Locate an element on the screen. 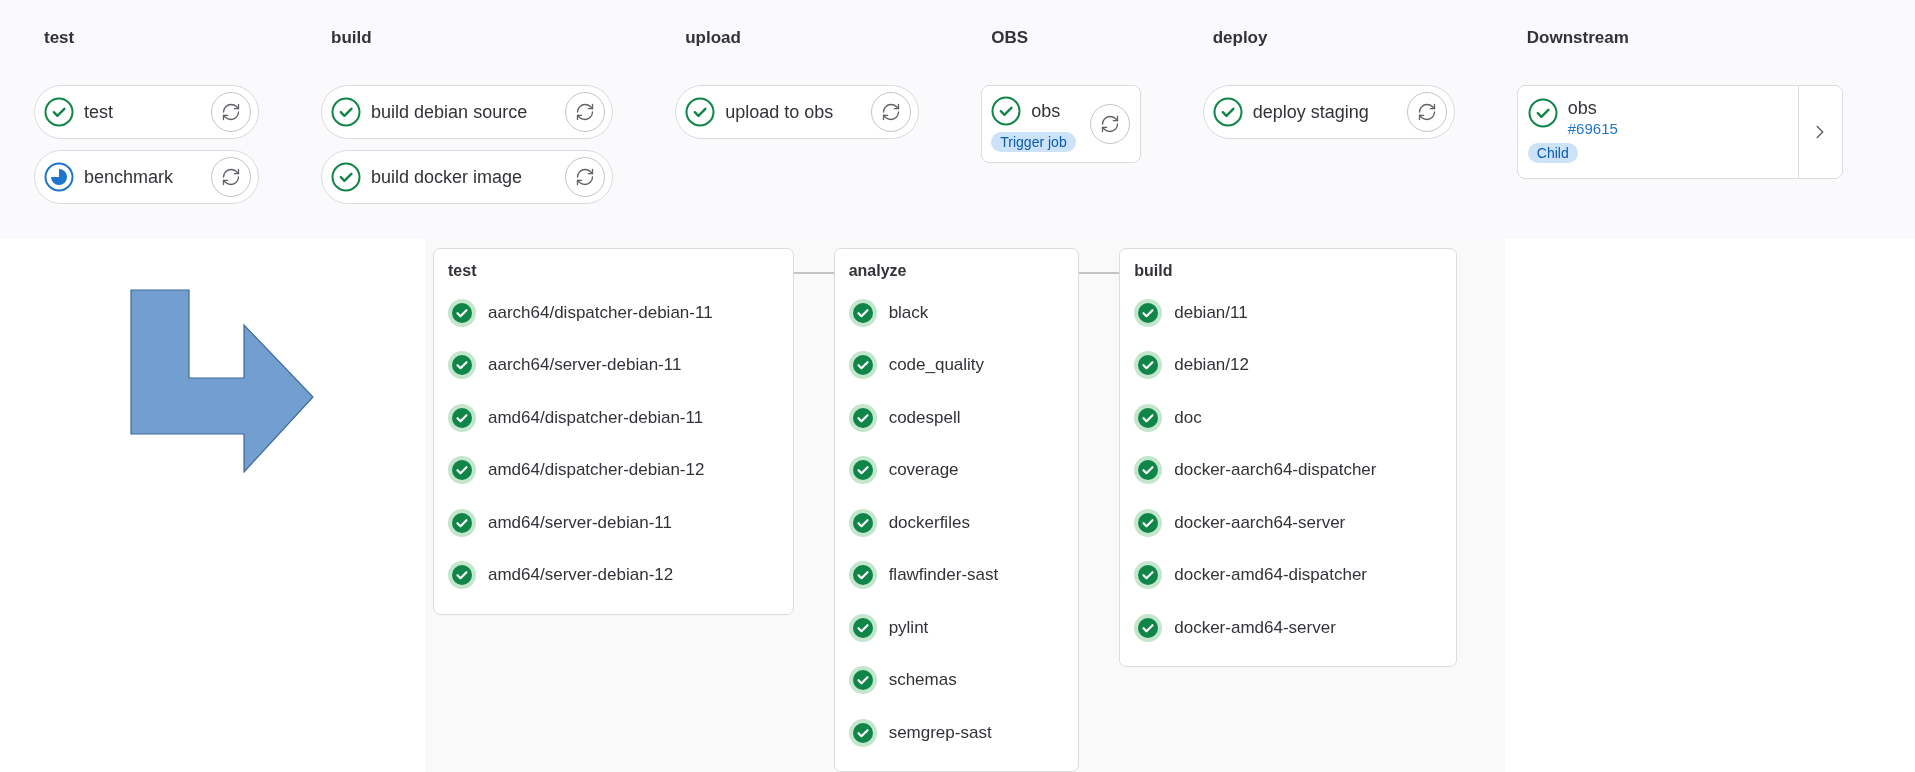 The width and height of the screenshot is (1915, 772). trigger-badge: Trigger job is located at coordinates (1033, 142).